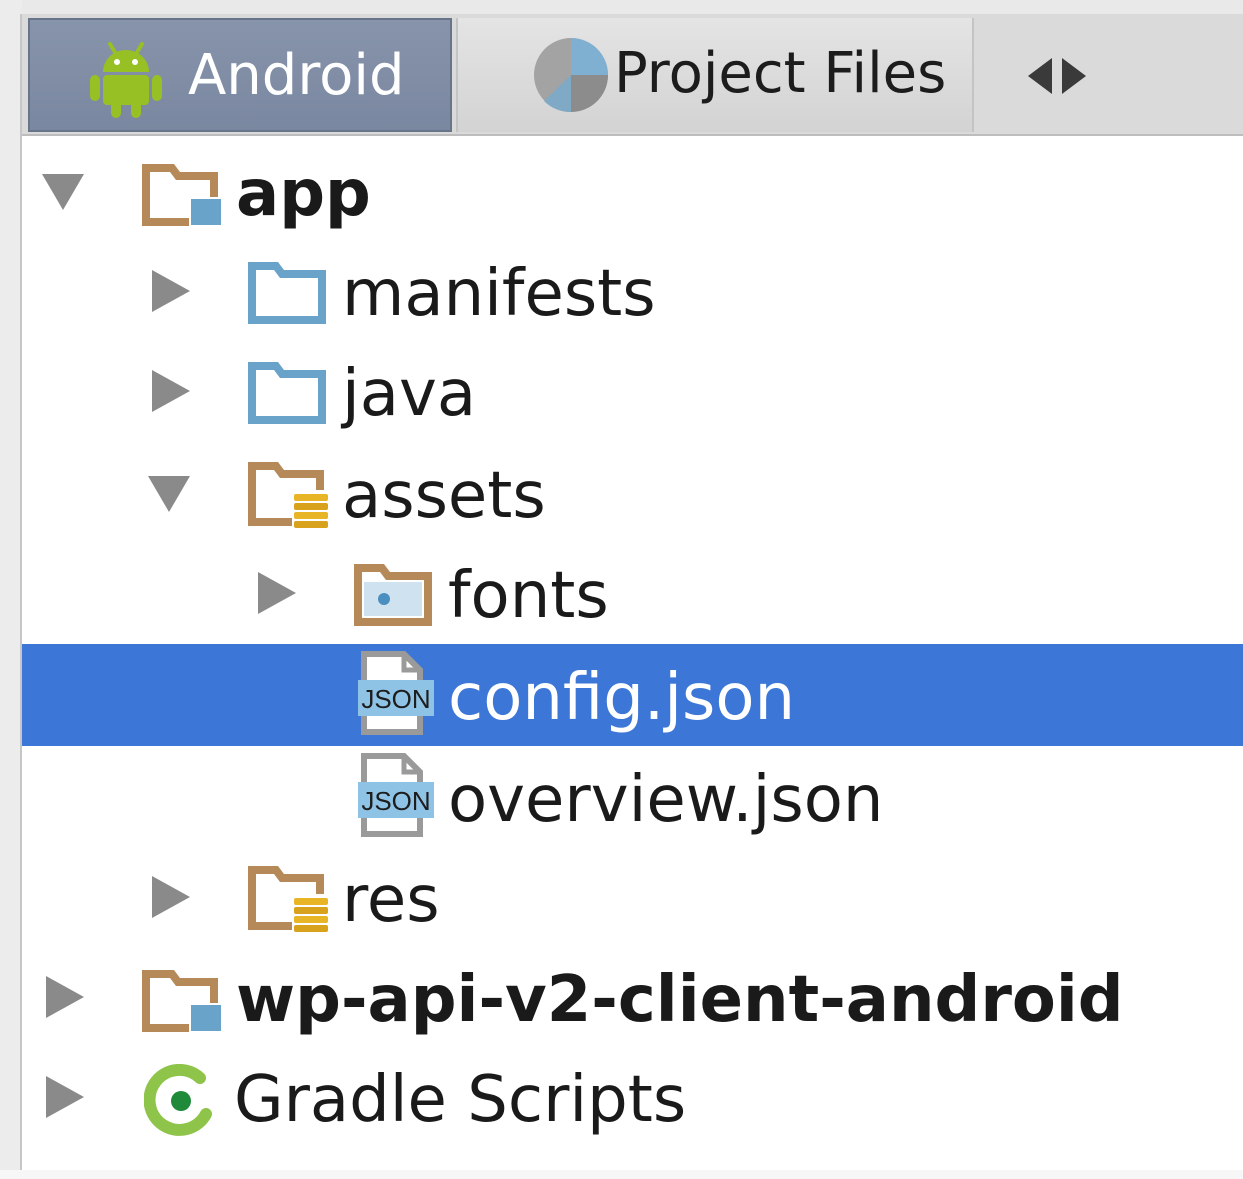 Image resolution: width=1243 pixels, height=1179 pixels. I want to click on tree-node-config-json: JSON config.json, so click(632, 695).